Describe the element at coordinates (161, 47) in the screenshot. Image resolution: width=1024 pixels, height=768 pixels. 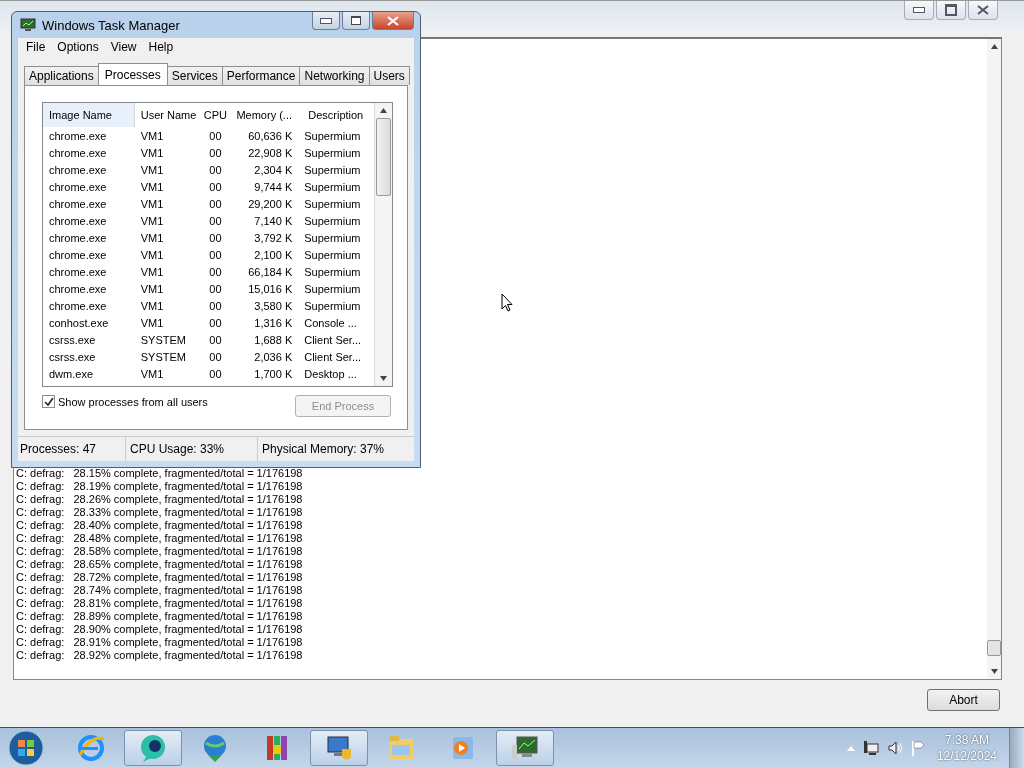
I see `menu-item: Help` at that location.